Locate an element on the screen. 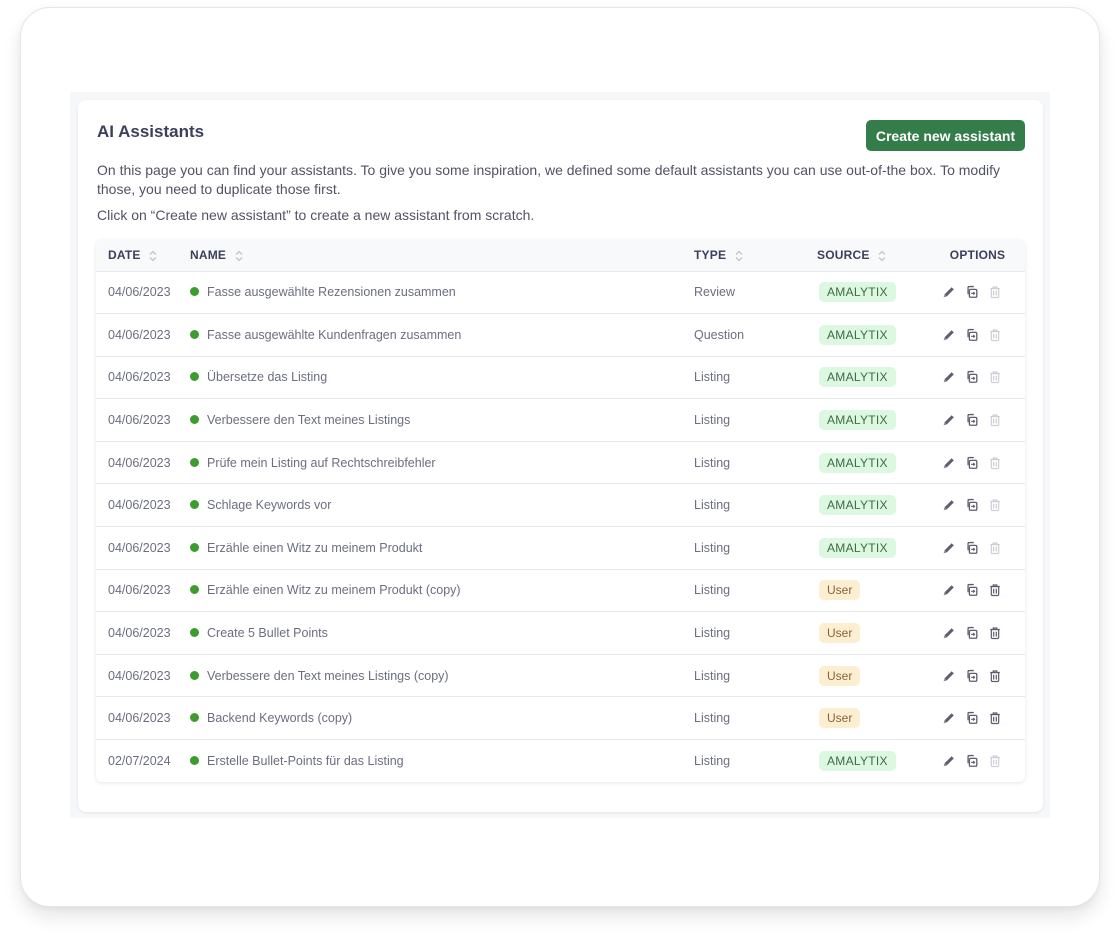  assistant-name: Verbessere den Text meines Listings is located at coordinates (308, 420).